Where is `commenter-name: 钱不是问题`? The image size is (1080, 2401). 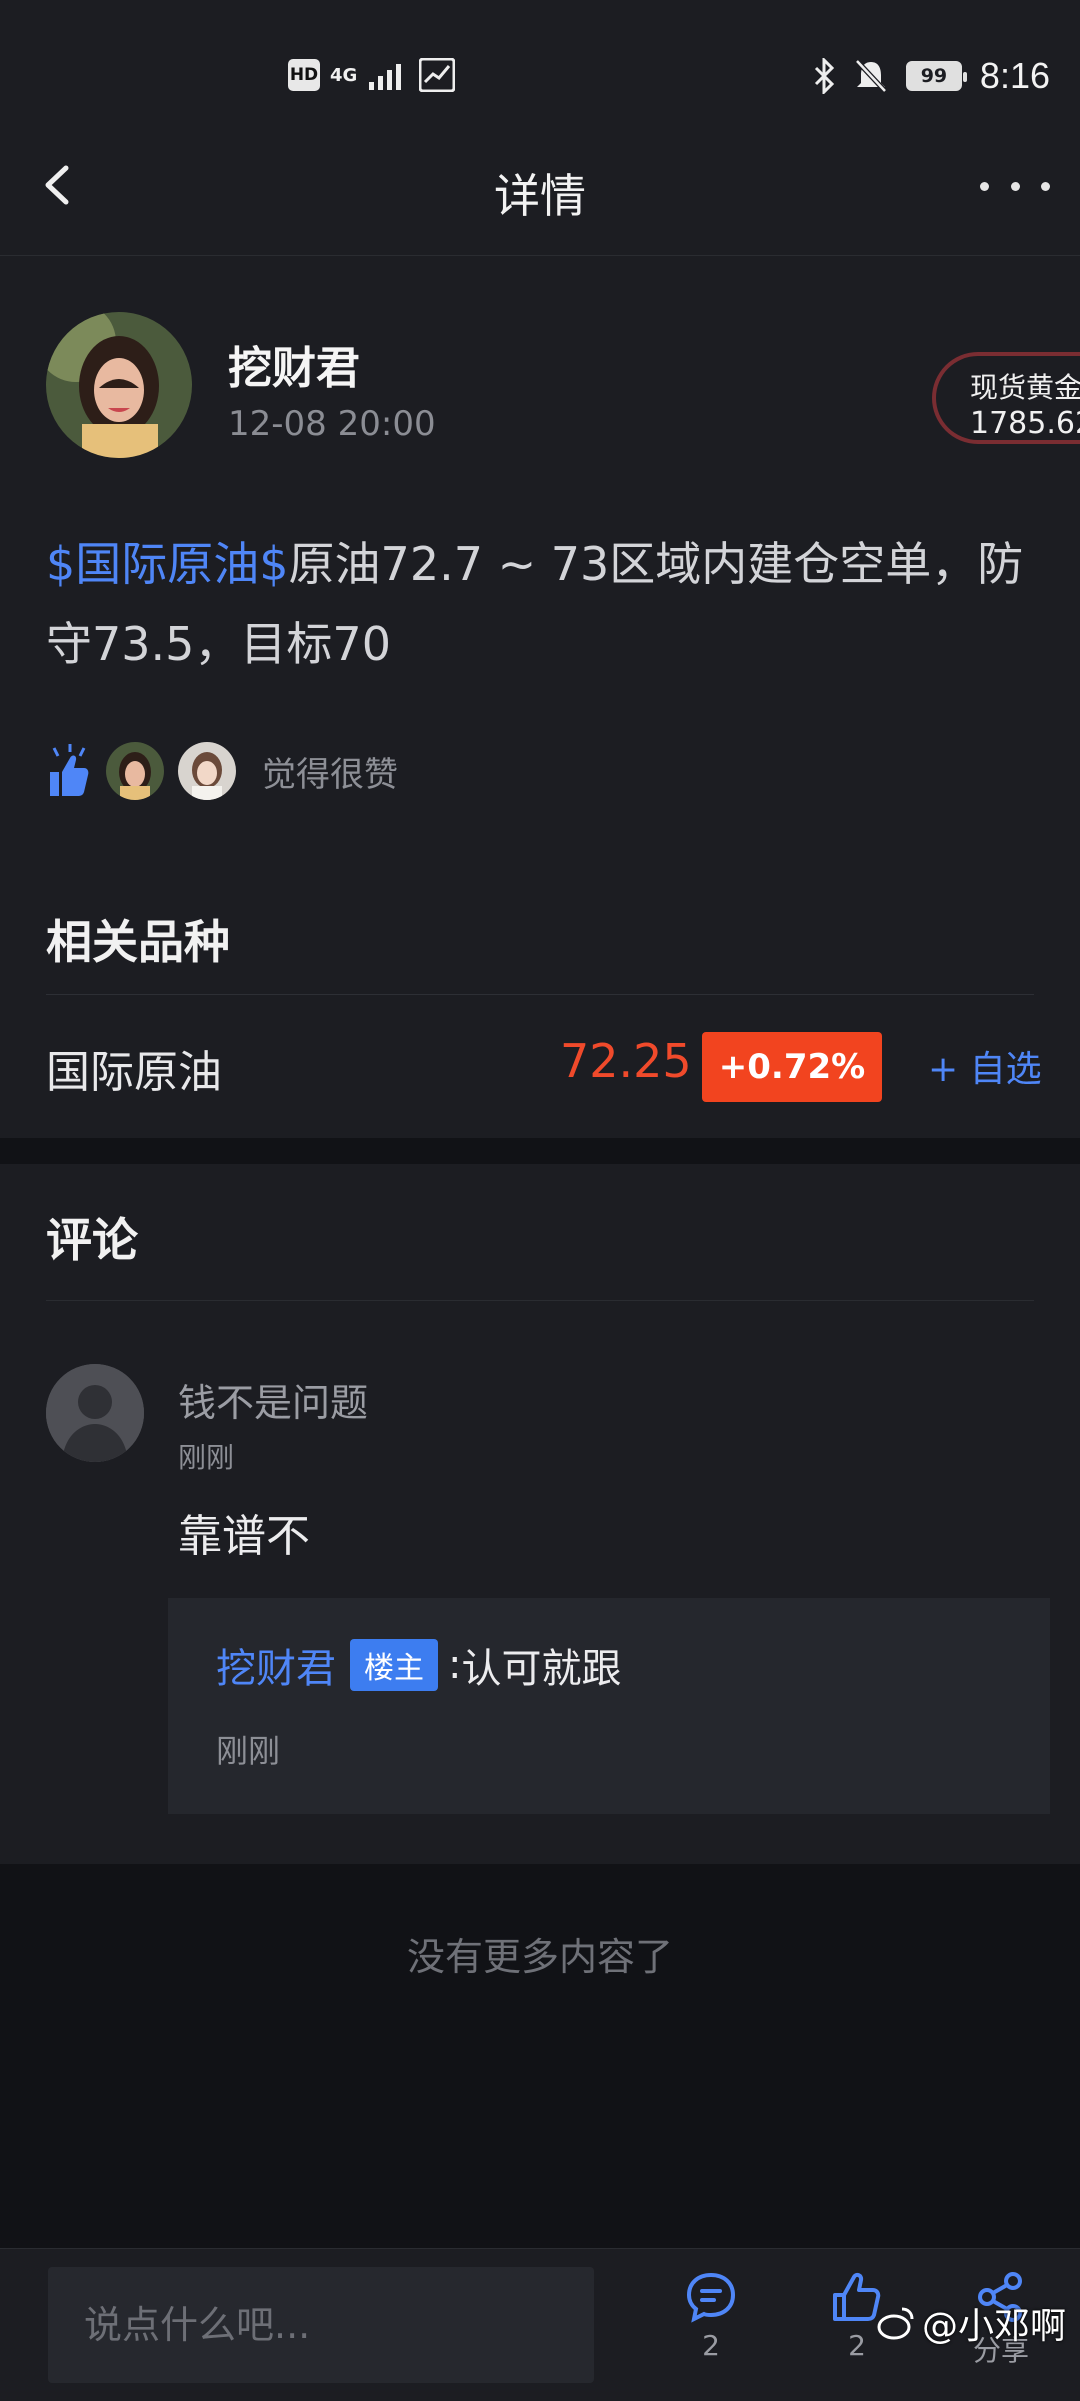
commenter-name: 钱不是问题 is located at coordinates (273, 1399).